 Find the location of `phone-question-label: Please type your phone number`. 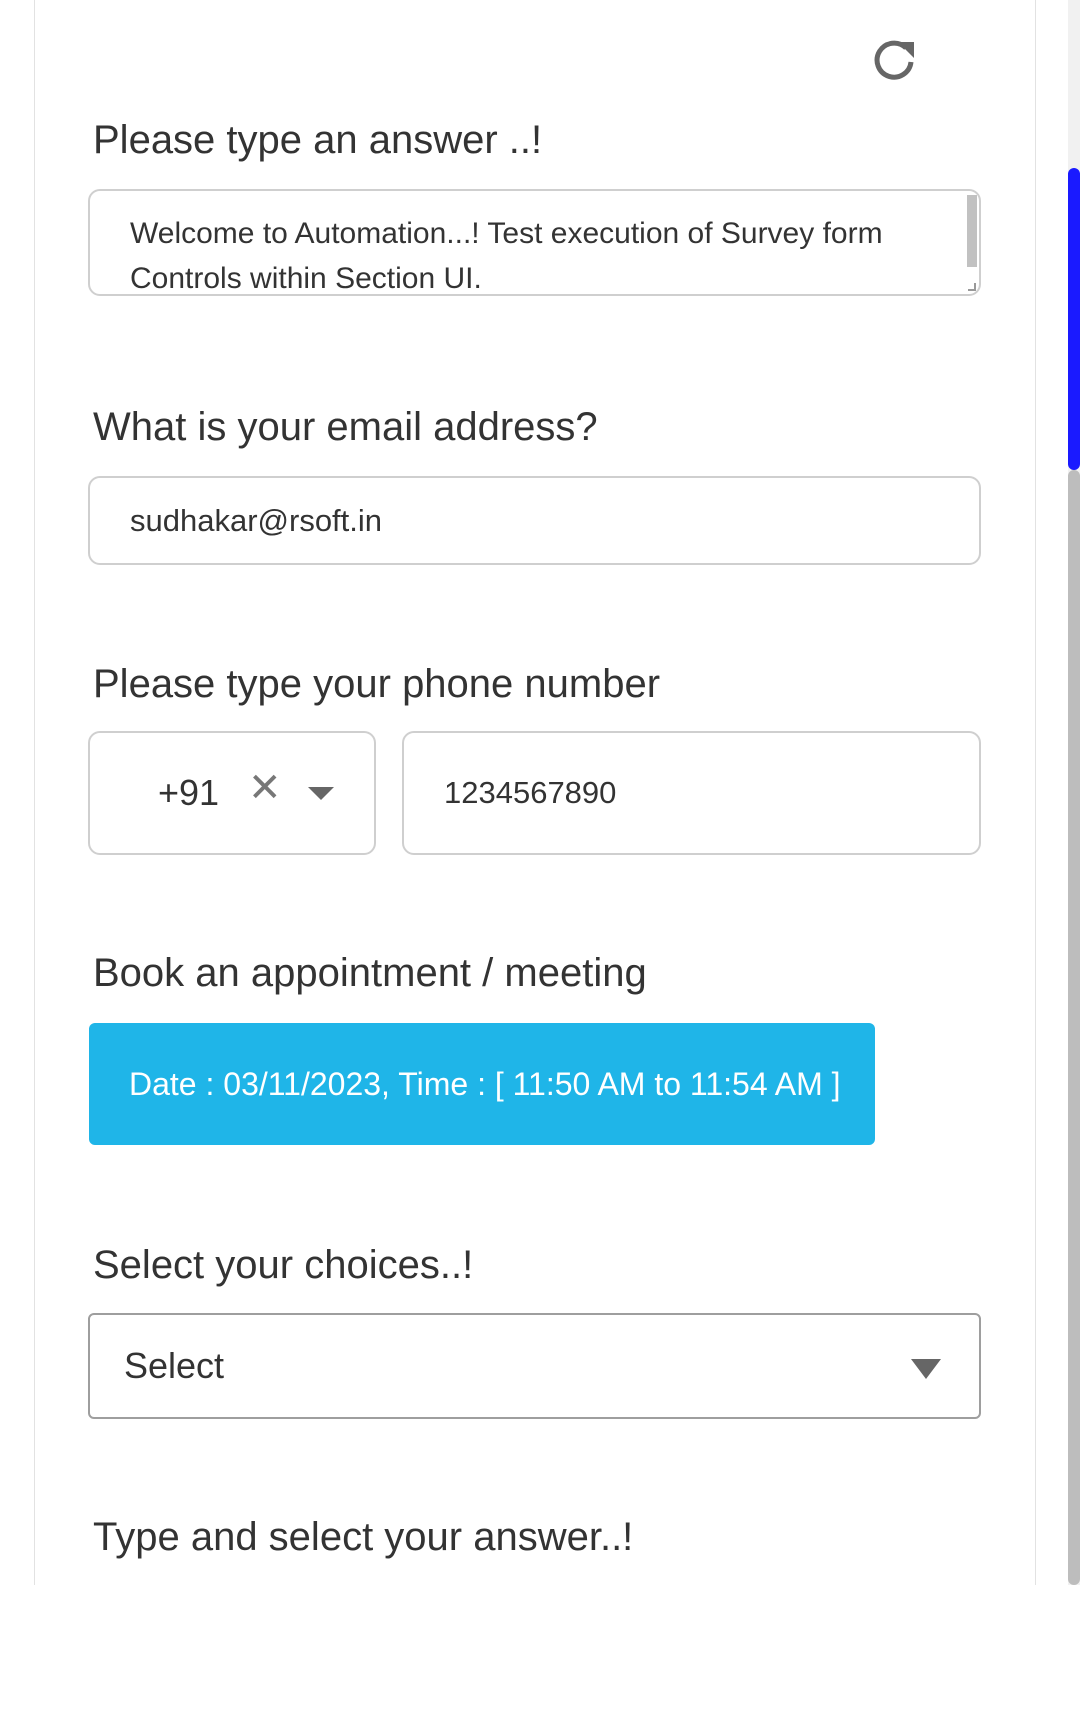

phone-question-label: Please type your phone number is located at coordinates (377, 684).